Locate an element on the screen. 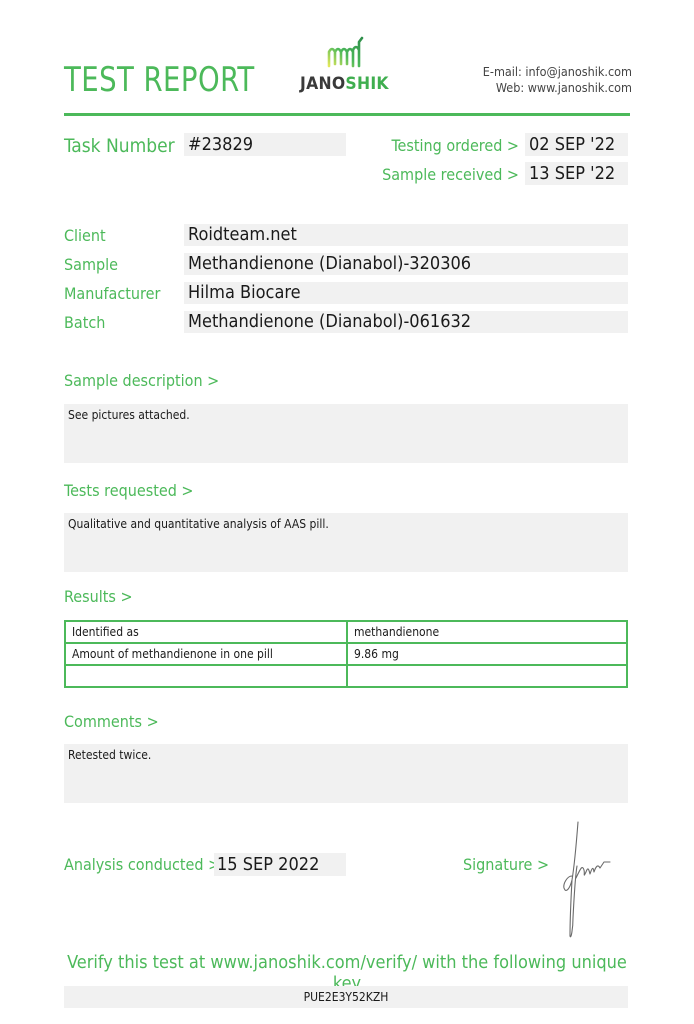  analysis-conducted-value: 15 SEP 2022 is located at coordinates (280, 864).